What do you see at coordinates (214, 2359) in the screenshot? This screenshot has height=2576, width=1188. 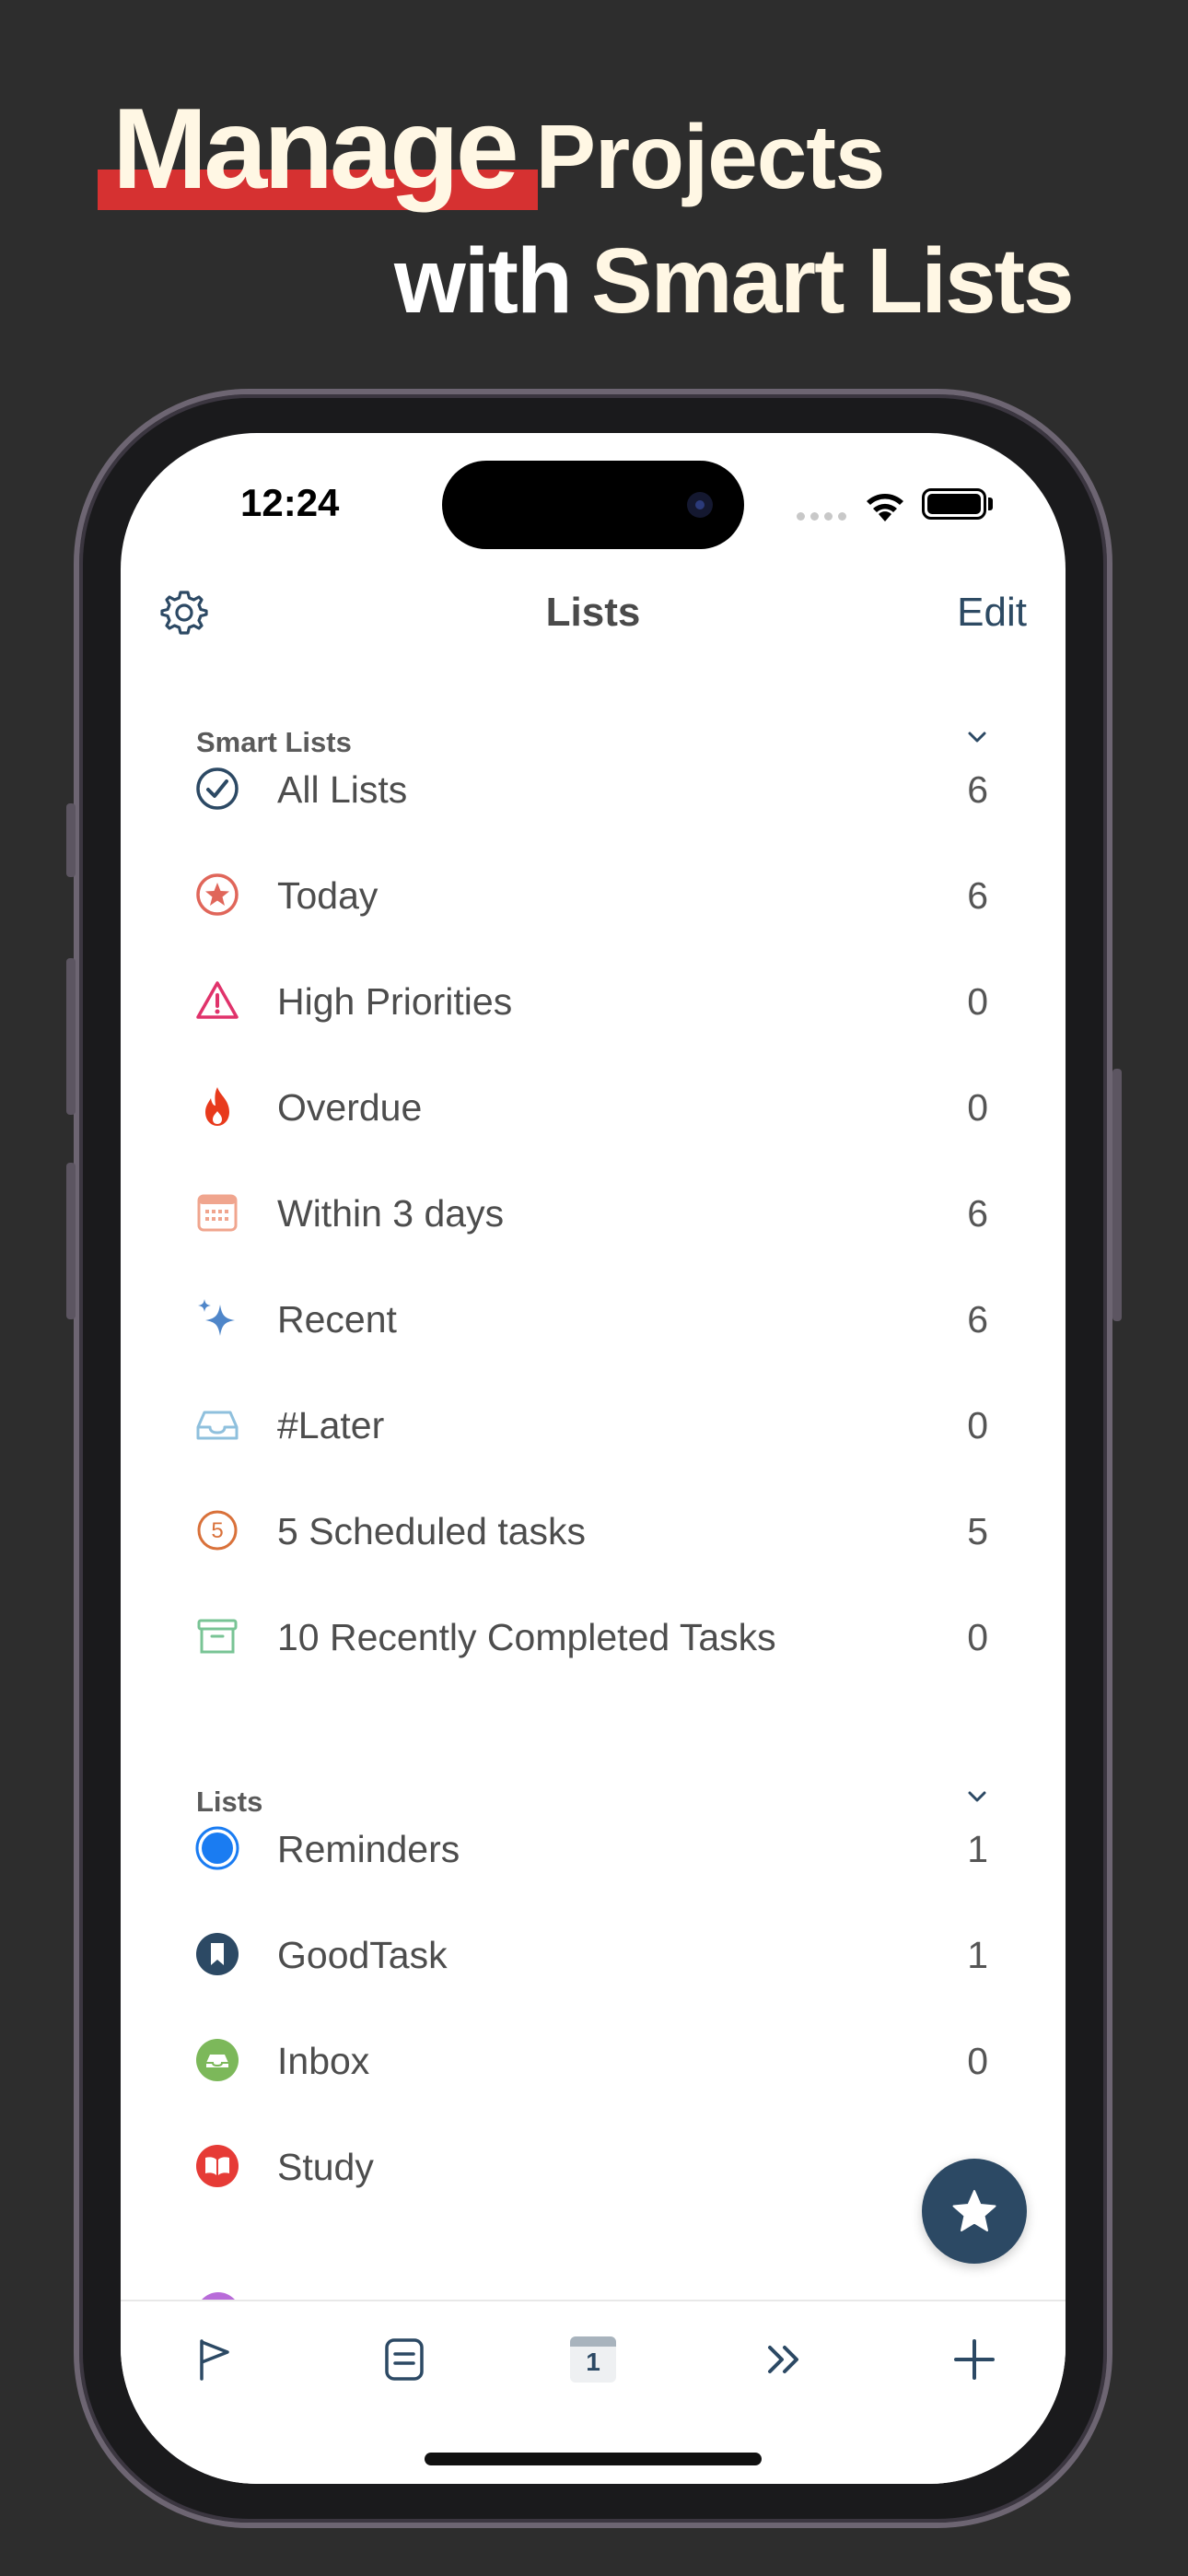 I see `flag-icon` at bounding box center [214, 2359].